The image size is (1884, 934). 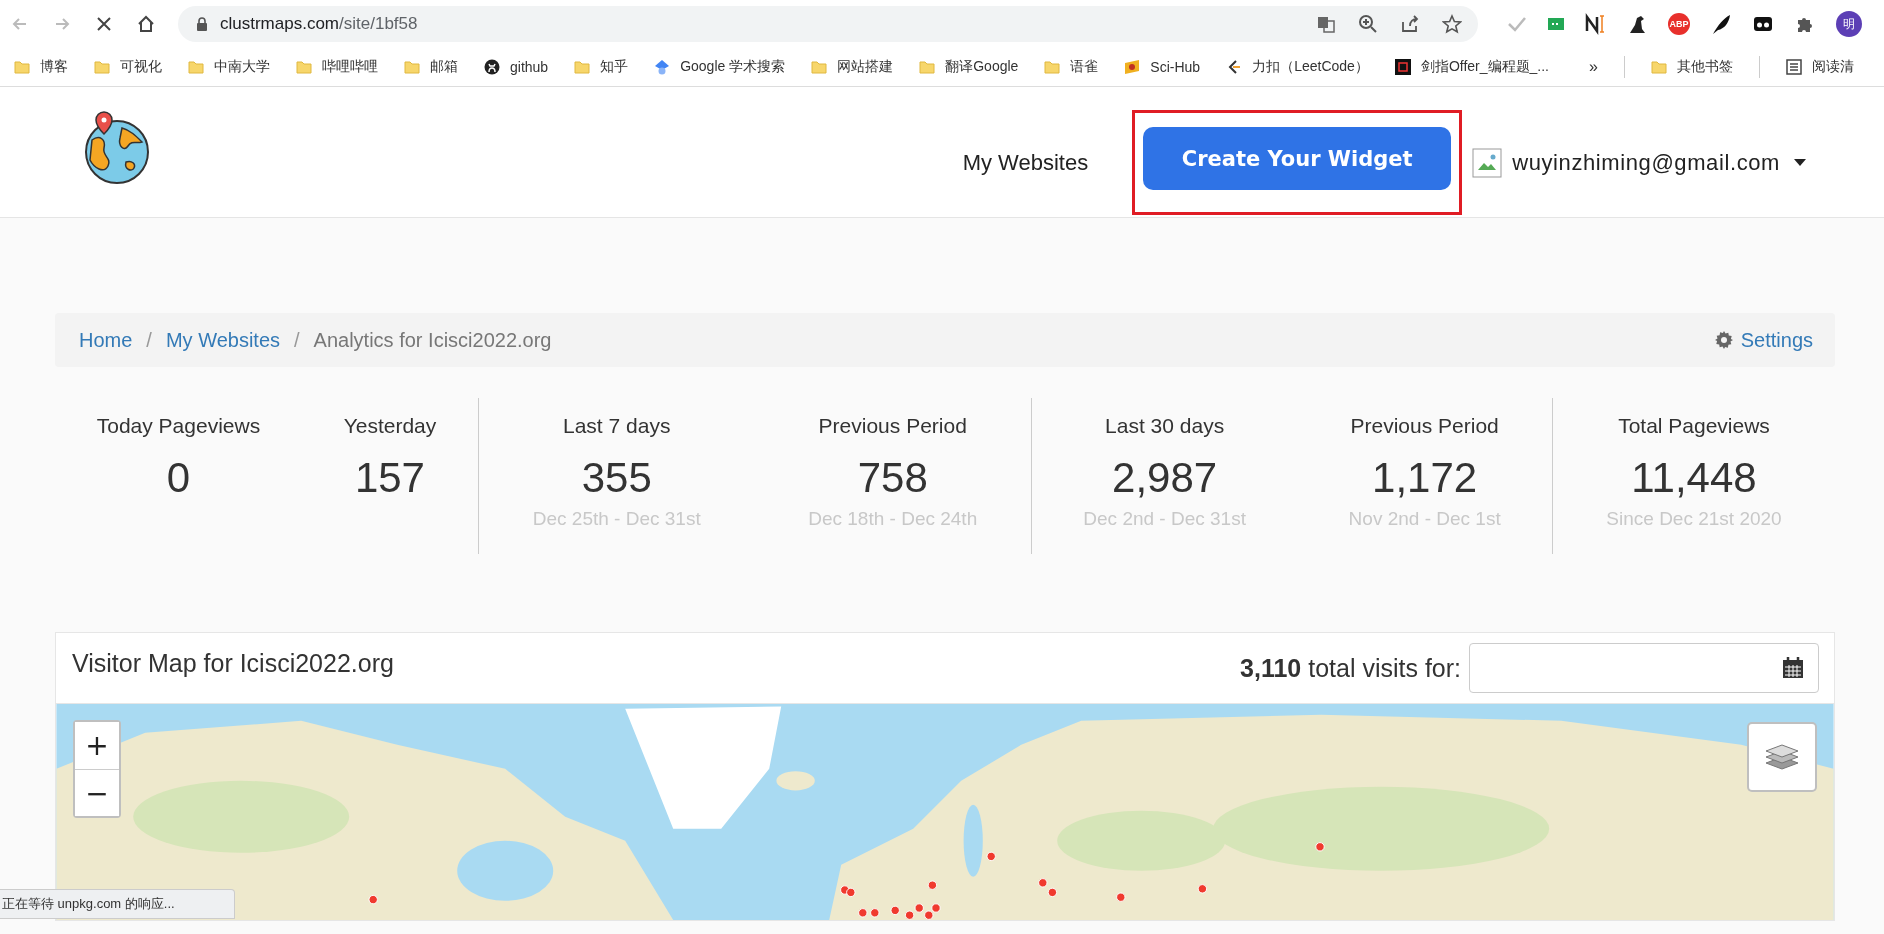 I want to click on lock-icon, so click(x=202, y=24).